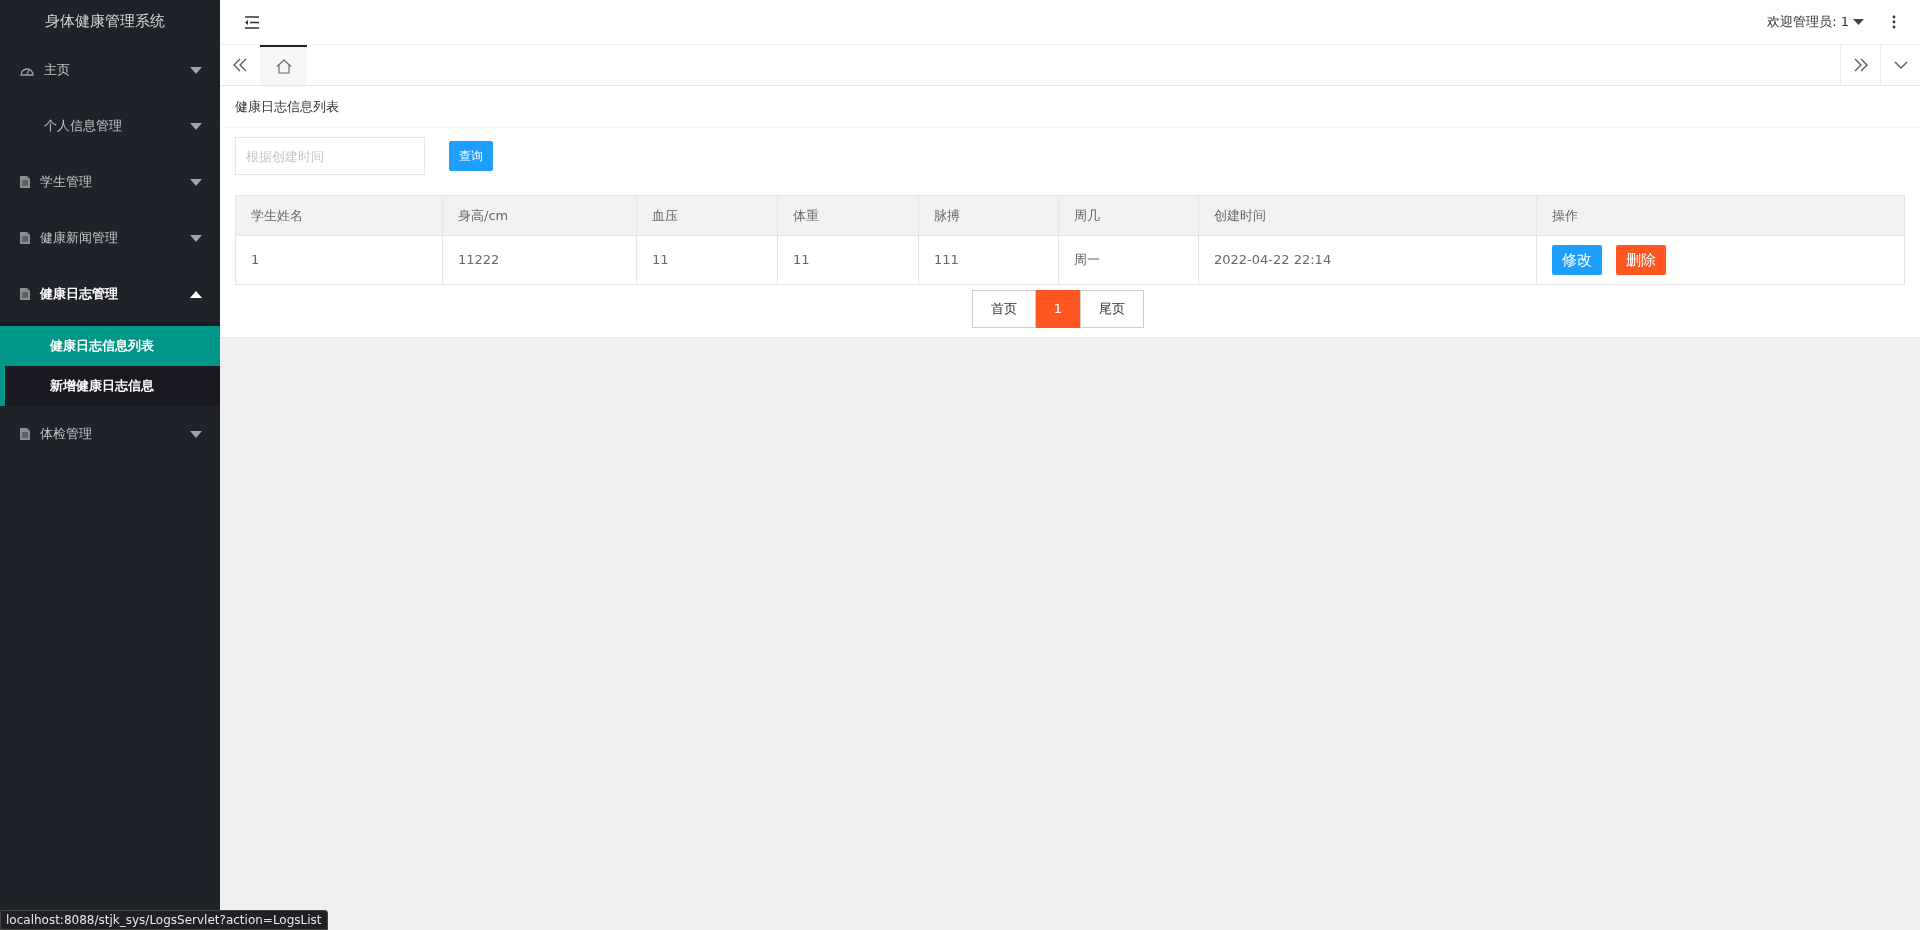 Image resolution: width=1920 pixels, height=930 pixels. I want to click on more-icon, so click(1894, 22).